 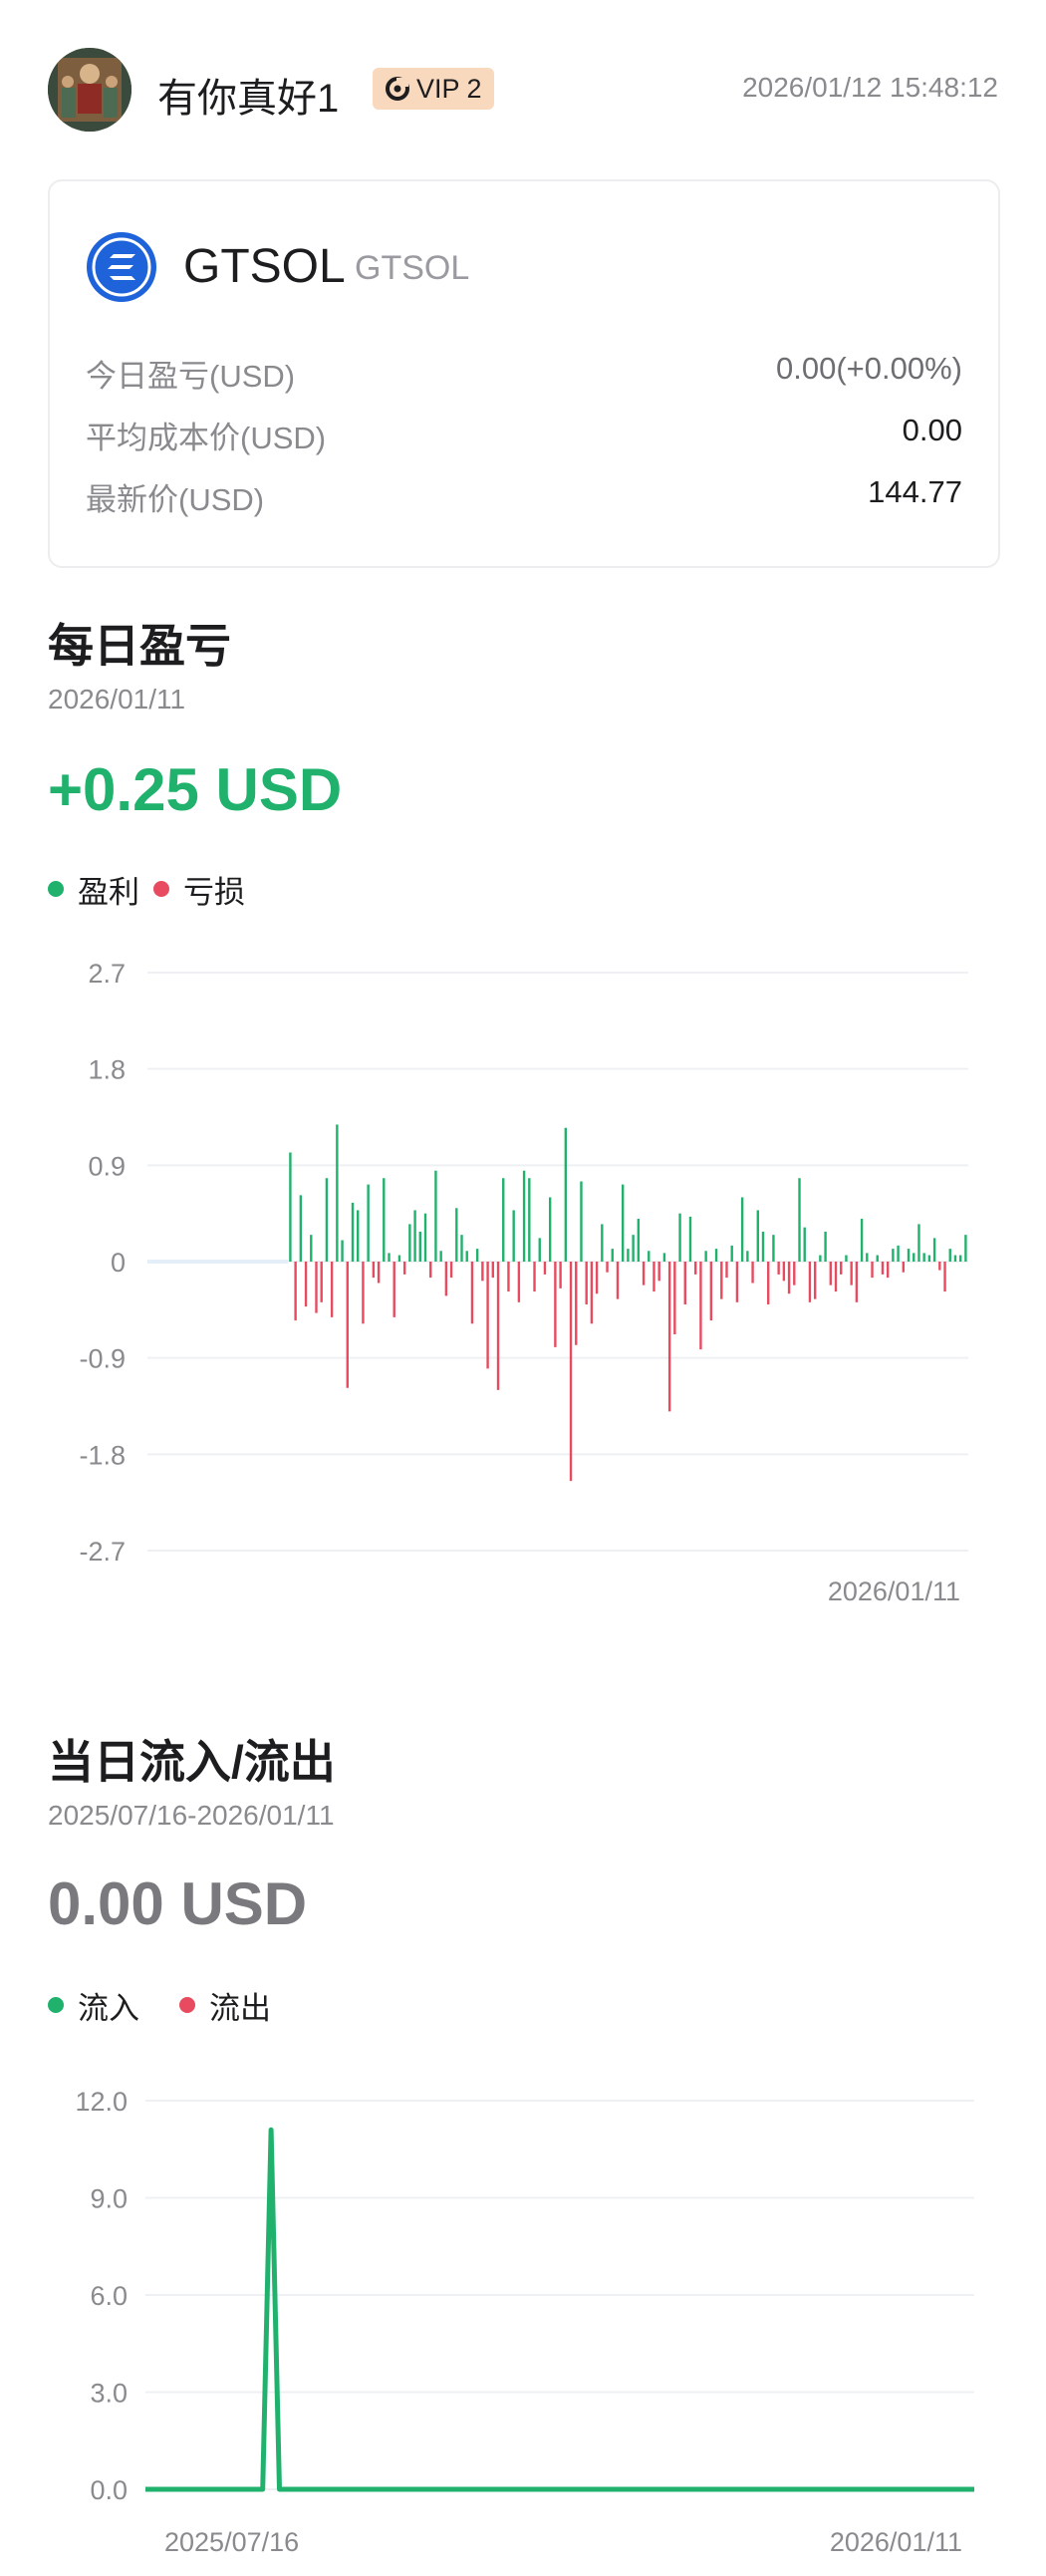 What do you see at coordinates (264, 266) in the screenshot?
I see `coin-name: GTSOL` at bounding box center [264, 266].